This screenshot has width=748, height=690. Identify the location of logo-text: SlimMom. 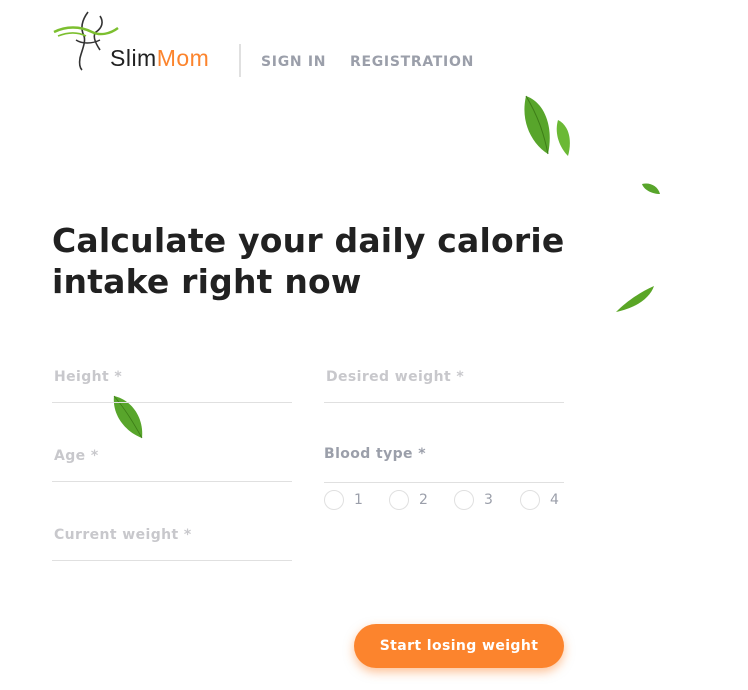
(159, 58).